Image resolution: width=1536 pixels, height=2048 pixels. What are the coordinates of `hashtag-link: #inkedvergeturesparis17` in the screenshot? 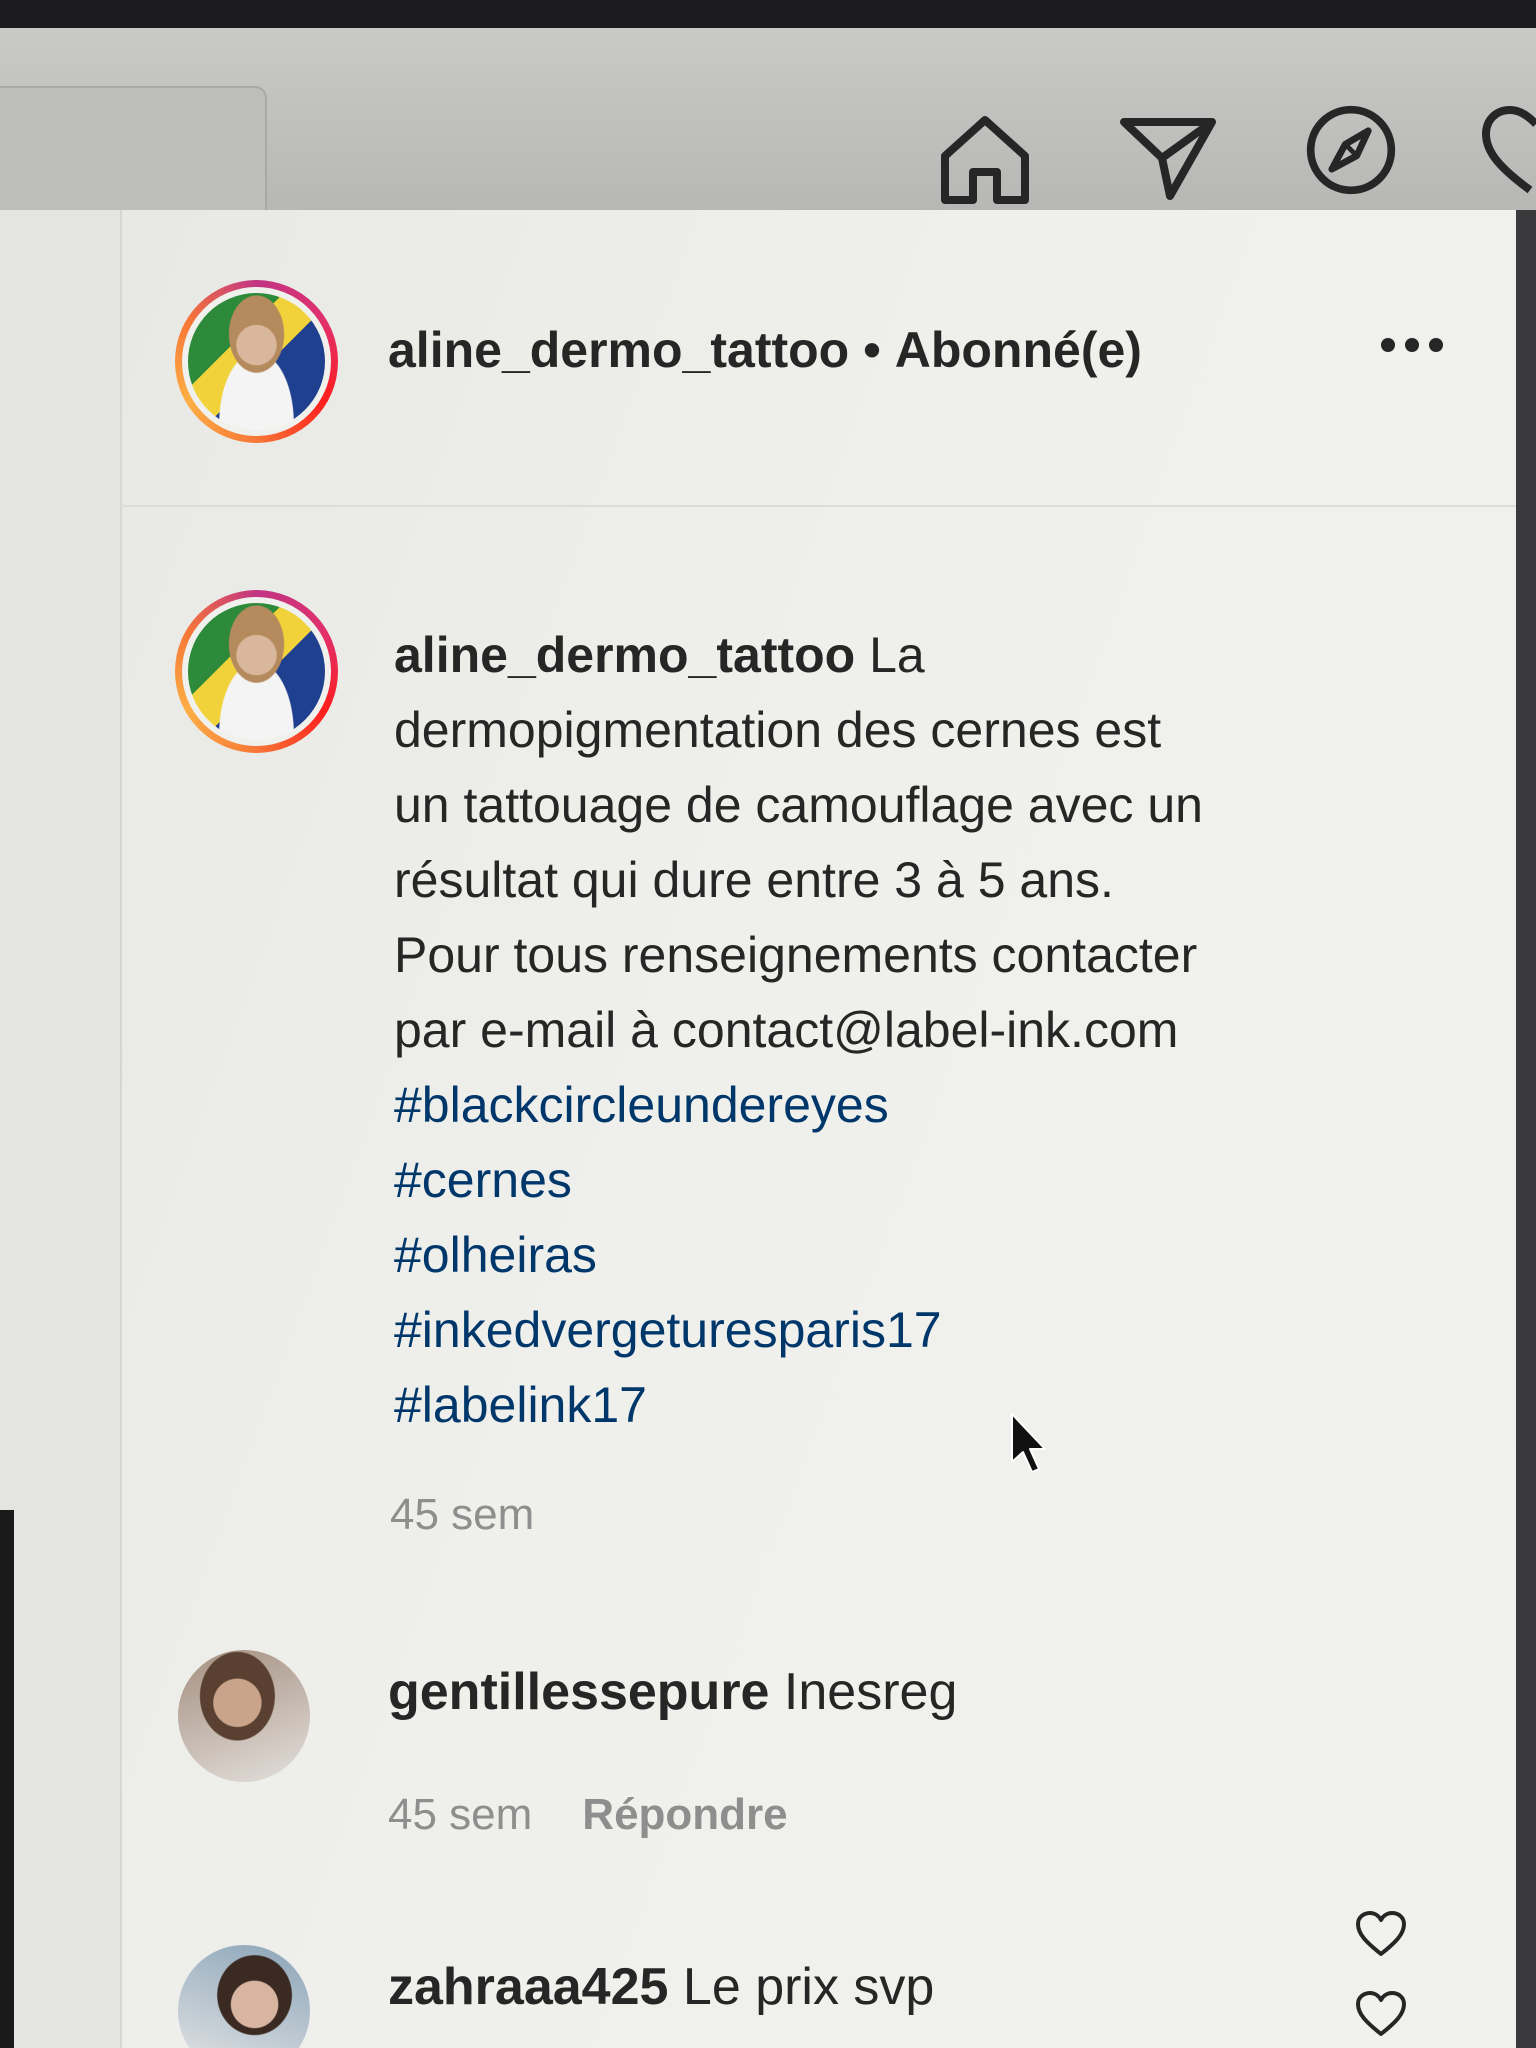 It's located at (904, 1330).